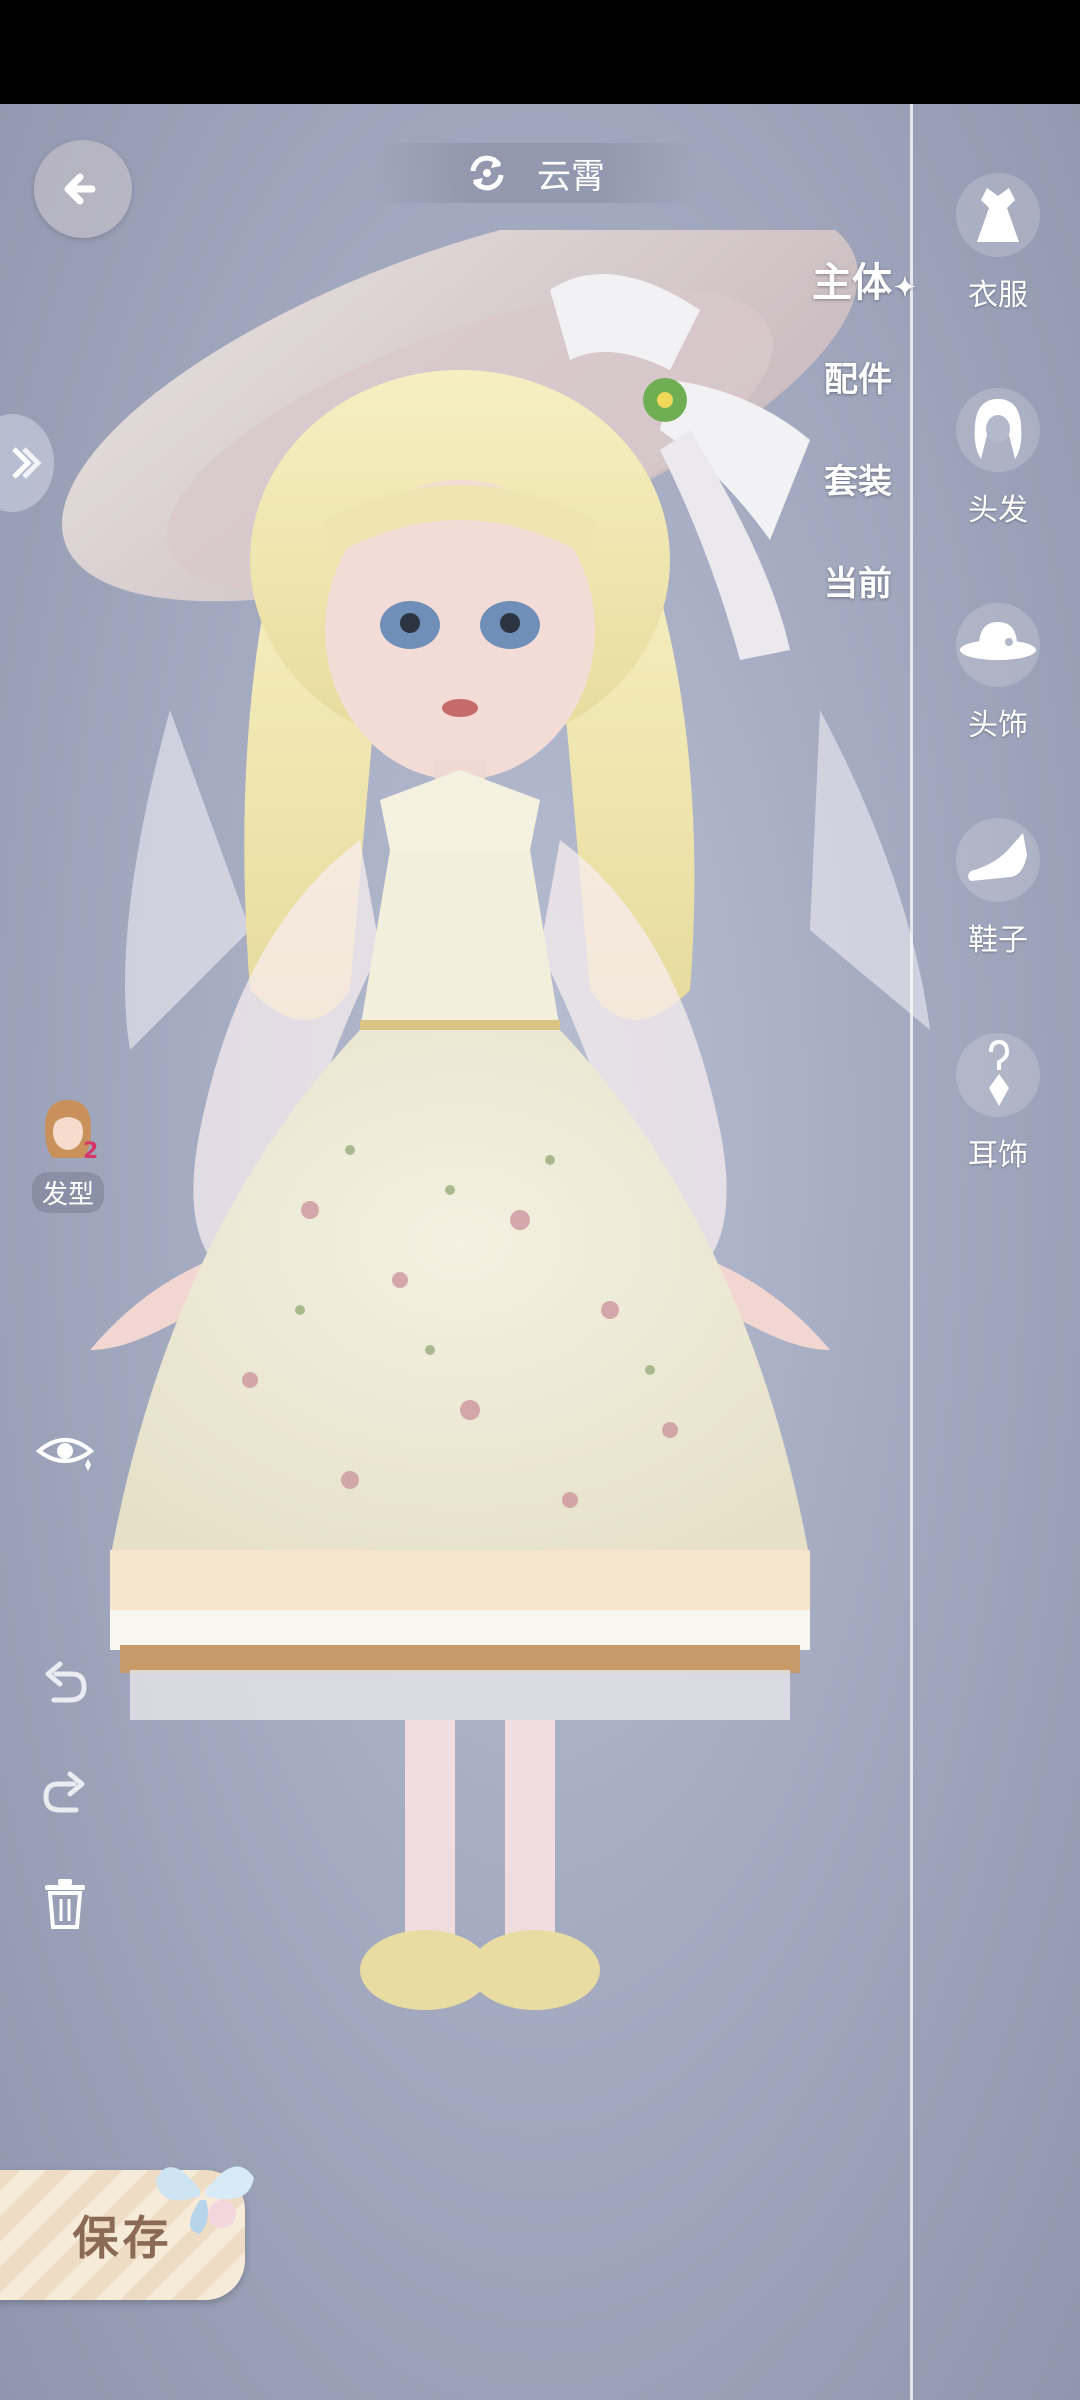 Image resolution: width=1080 pixels, height=2400 pixels. I want to click on trash-icon, so click(65, 1904).